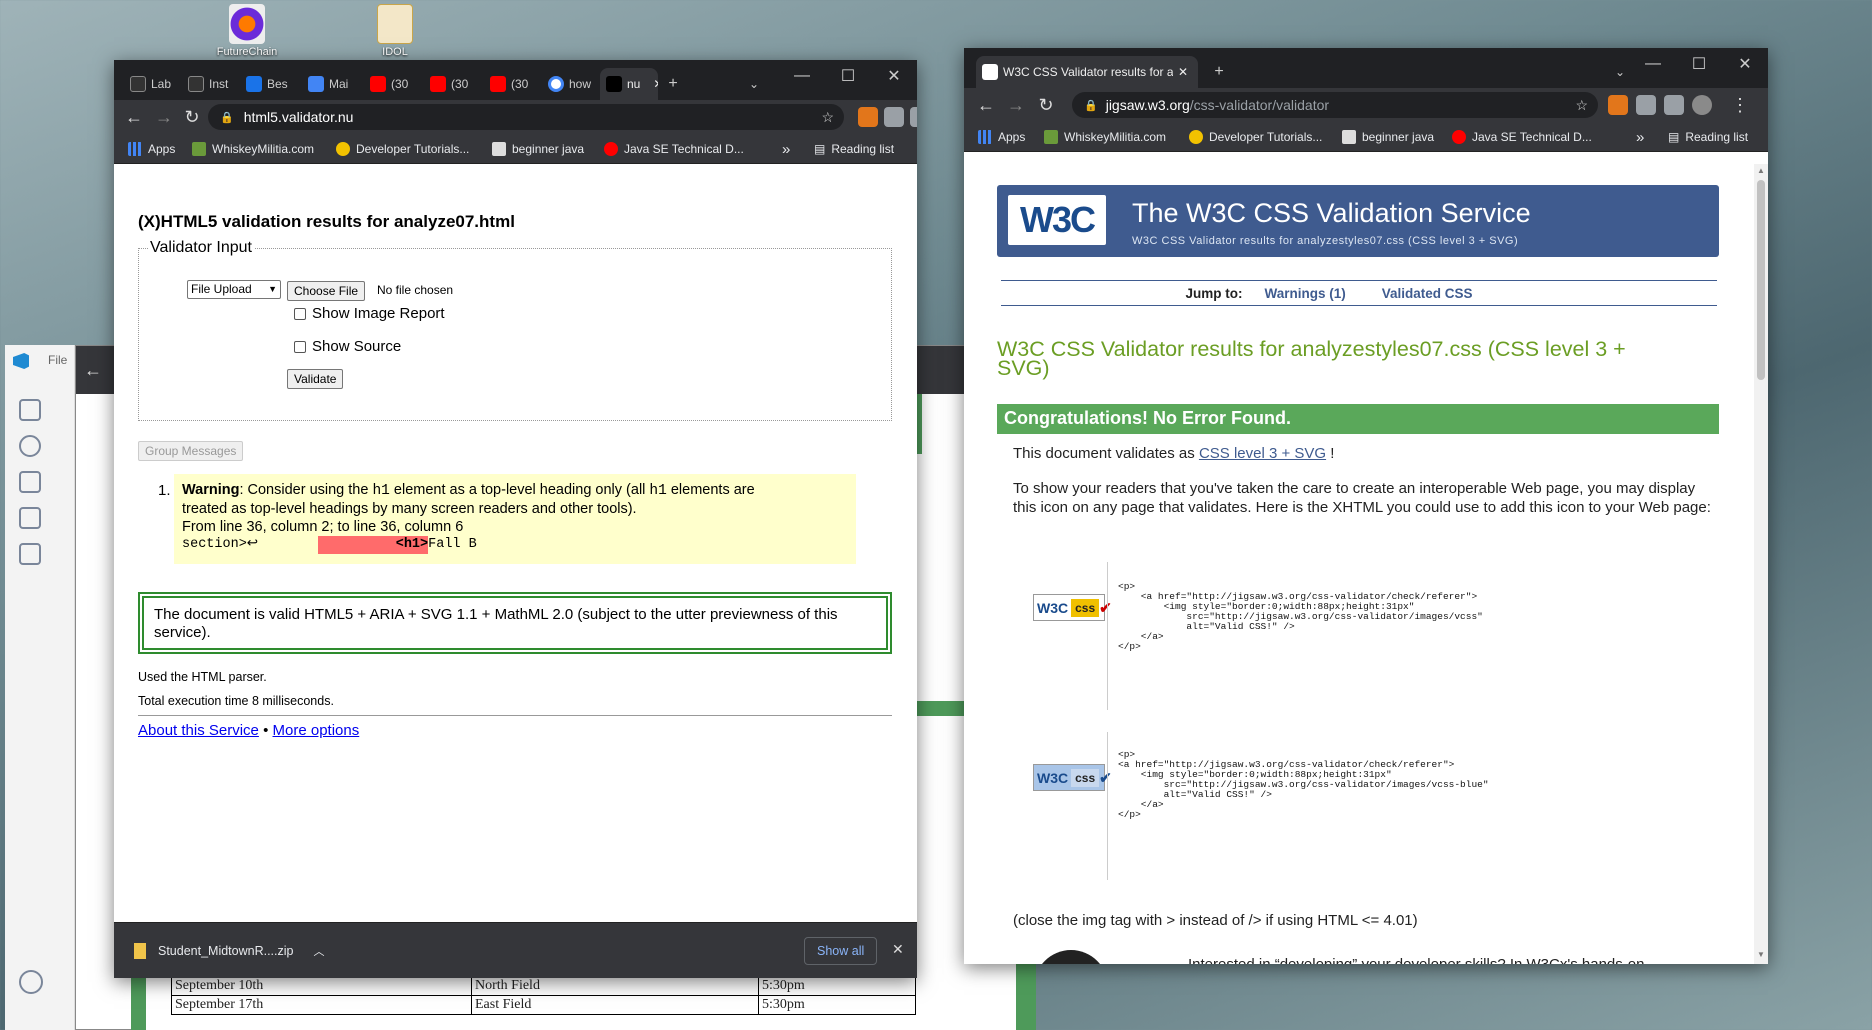 The width and height of the screenshot is (1872, 1030). Describe the element at coordinates (247, 31) in the screenshot. I see `desktop-icon-futurechain: FutureChain` at that location.